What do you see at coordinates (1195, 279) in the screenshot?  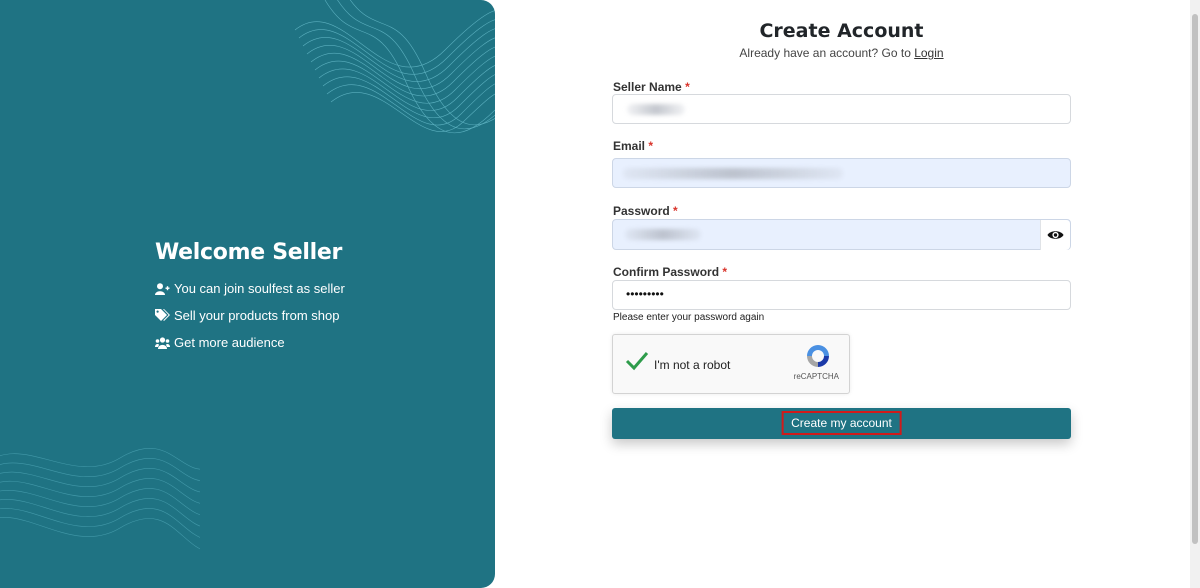 I see `scrollbar-thumb` at bounding box center [1195, 279].